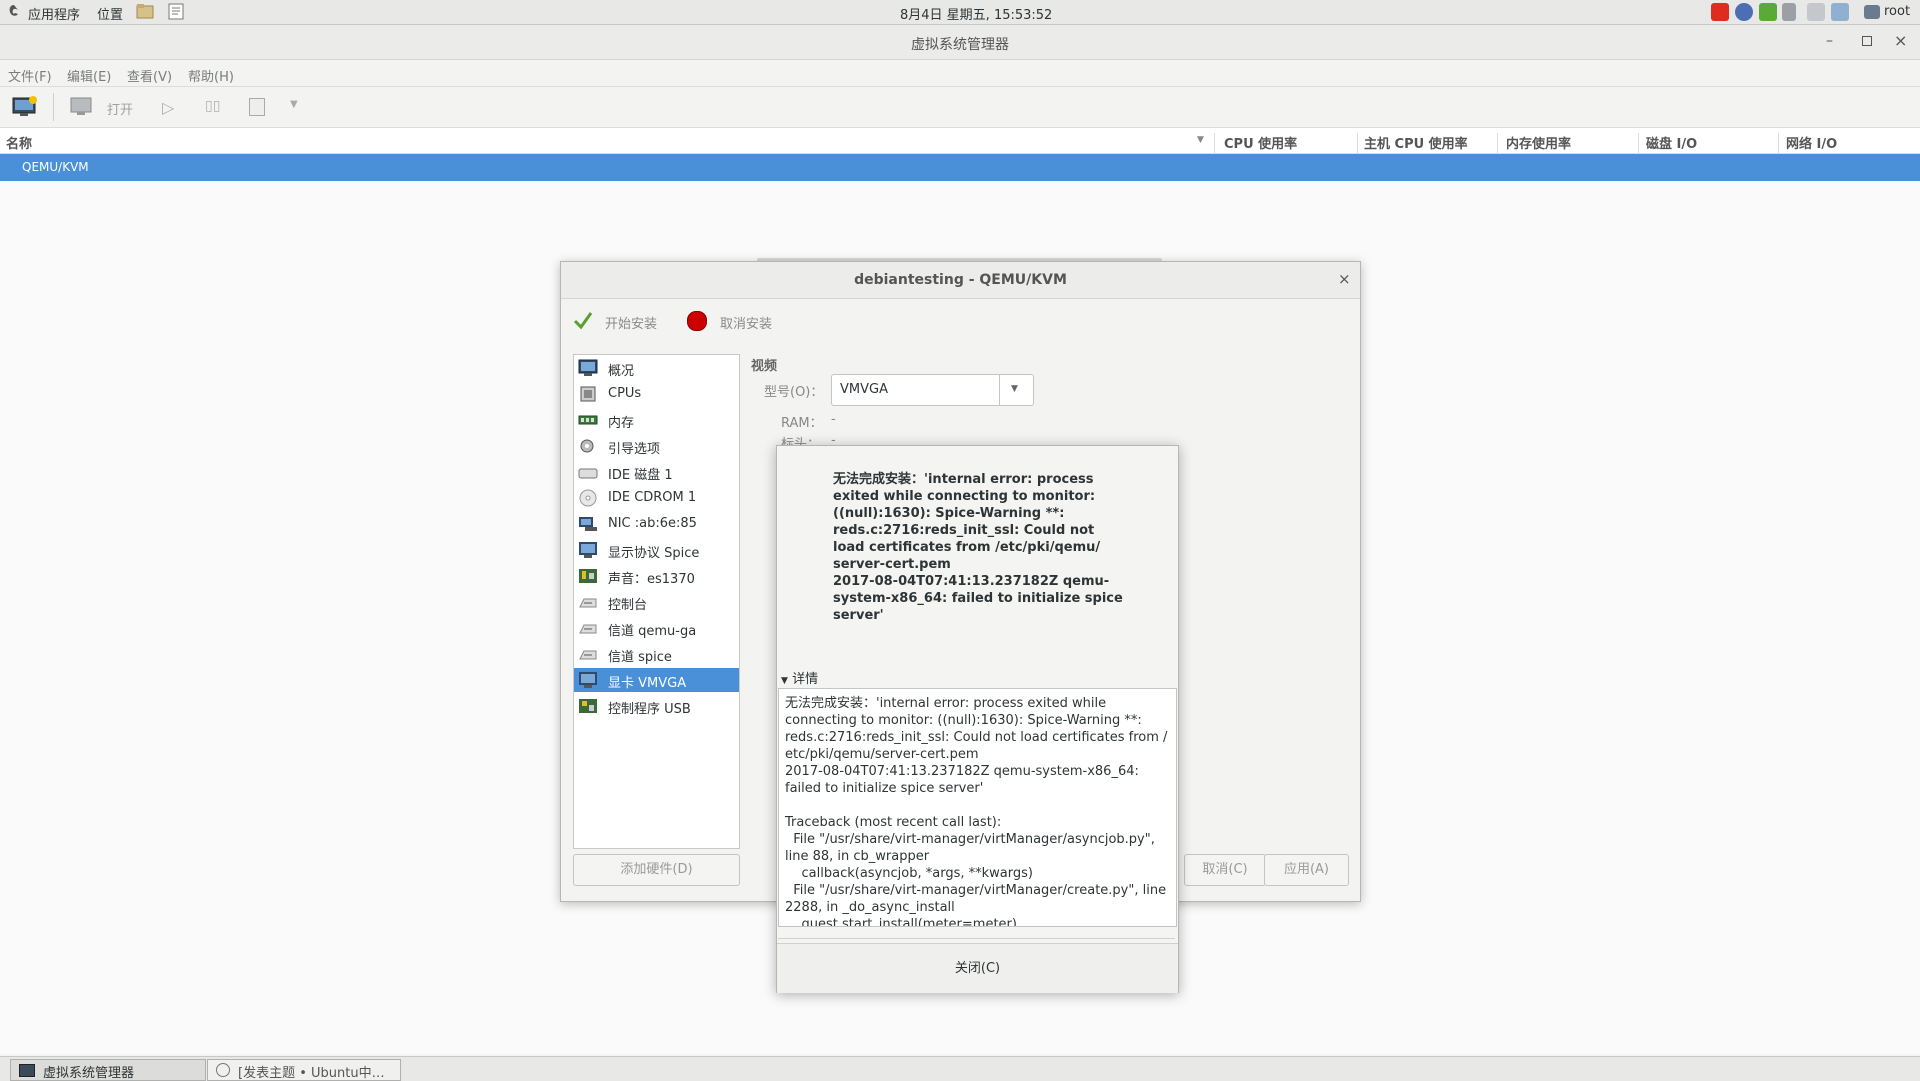 This screenshot has width=1920, height=1081. I want to click on details-box-bottom, so click(976, 932).